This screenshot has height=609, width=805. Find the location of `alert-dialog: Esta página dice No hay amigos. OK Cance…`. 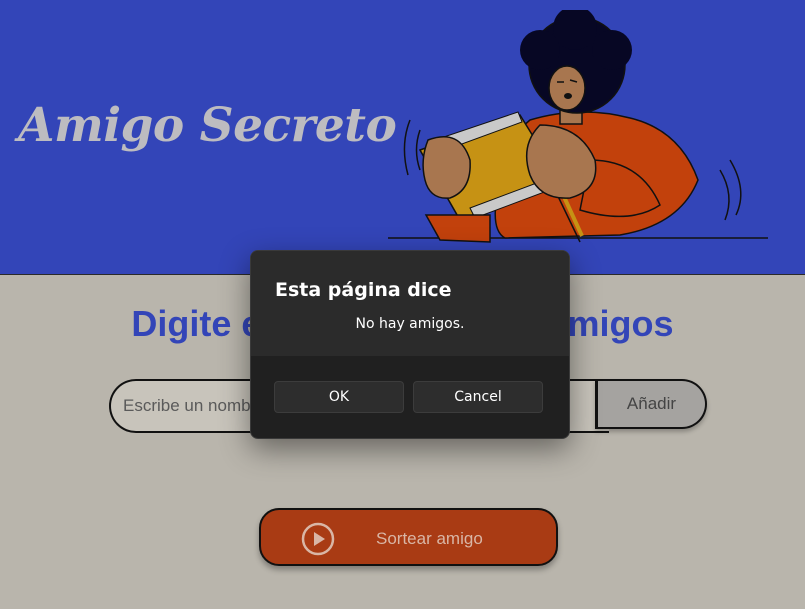

alert-dialog: Esta página dice No hay amigos. OK Cance… is located at coordinates (410, 344).